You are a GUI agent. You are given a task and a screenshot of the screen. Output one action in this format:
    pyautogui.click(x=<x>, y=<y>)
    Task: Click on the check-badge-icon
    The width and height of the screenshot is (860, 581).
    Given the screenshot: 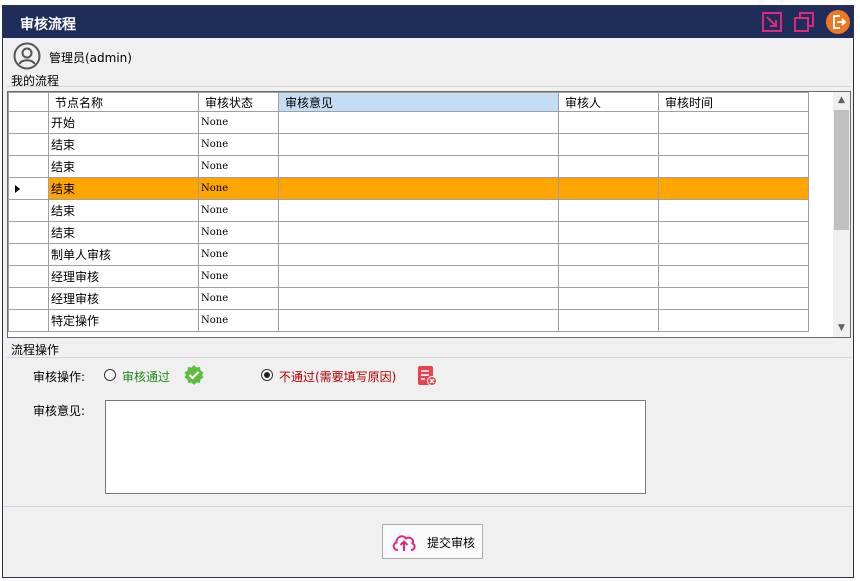 What is the action you would take?
    pyautogui.click(x=194, y=375)
    